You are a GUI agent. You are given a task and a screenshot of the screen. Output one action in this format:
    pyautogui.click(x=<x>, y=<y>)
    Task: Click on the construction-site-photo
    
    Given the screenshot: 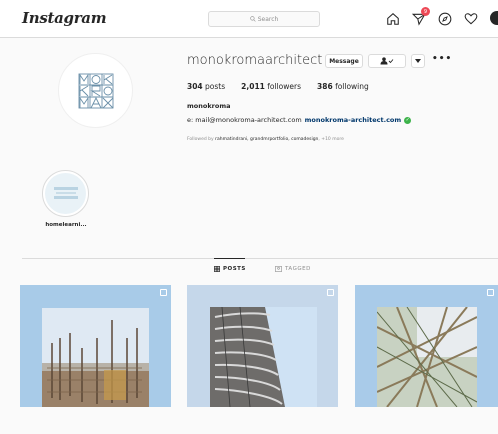 What is the action you would take?
    pyautogui.click(x=95, y=357)
    